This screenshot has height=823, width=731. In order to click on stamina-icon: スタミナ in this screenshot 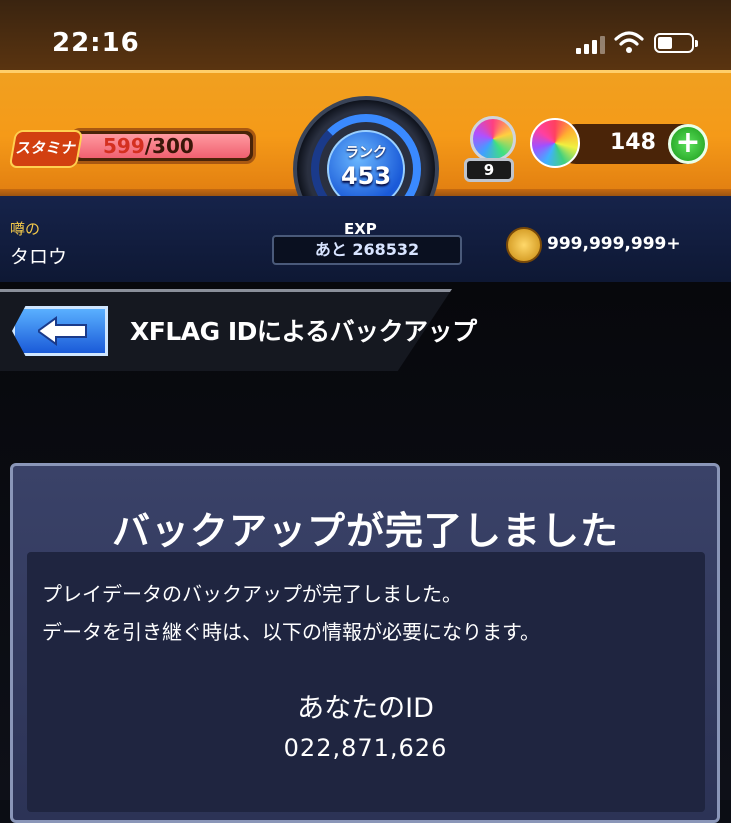, I will do `click(46, 149)`.